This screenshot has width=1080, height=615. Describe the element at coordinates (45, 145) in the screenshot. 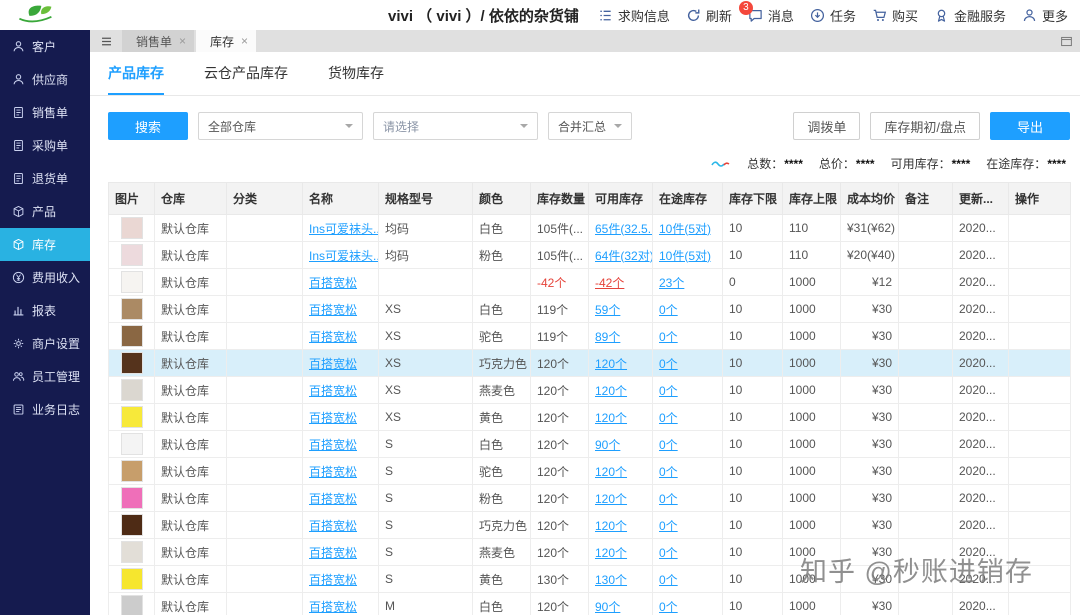

I see `sidebar-item-3: 采购单` at that location.